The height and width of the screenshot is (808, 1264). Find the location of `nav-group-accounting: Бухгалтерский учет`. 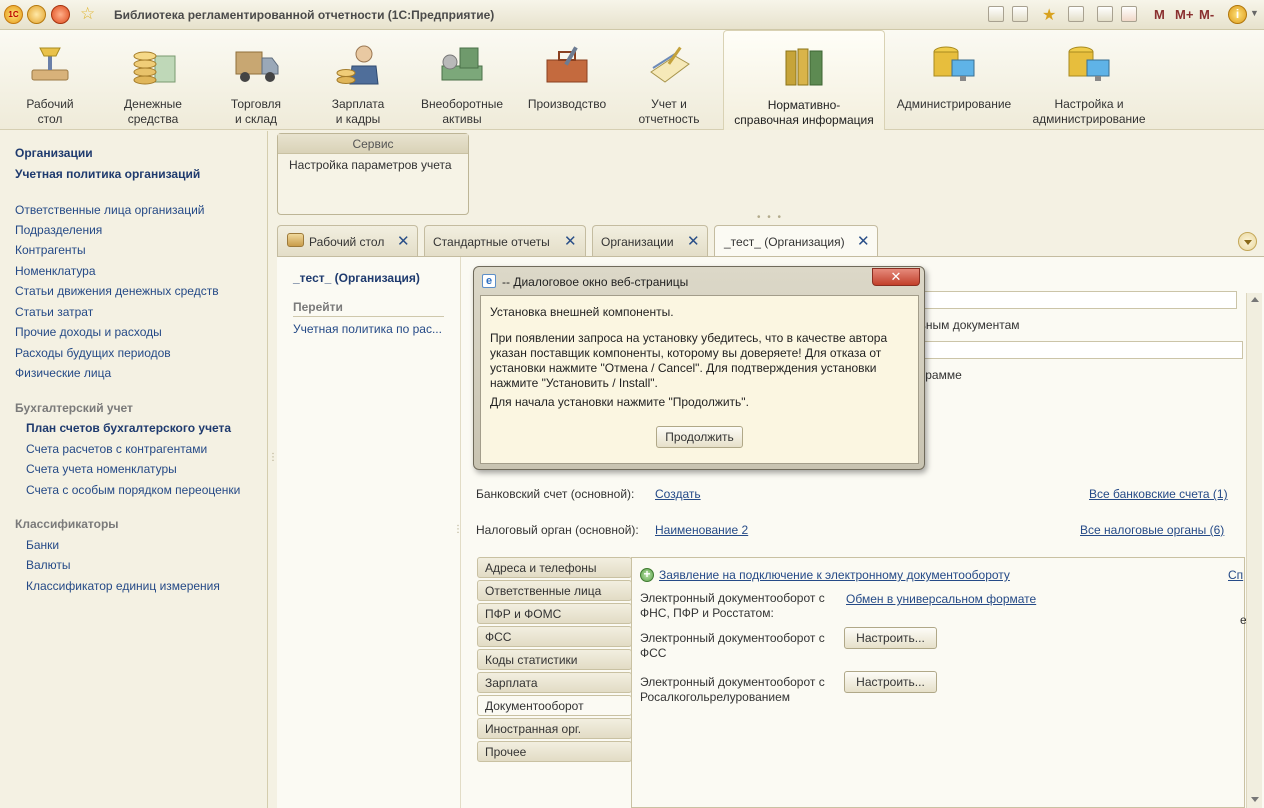

nav-group-accounting: Бухгалтерский учет is located at coordinates (74, 408).